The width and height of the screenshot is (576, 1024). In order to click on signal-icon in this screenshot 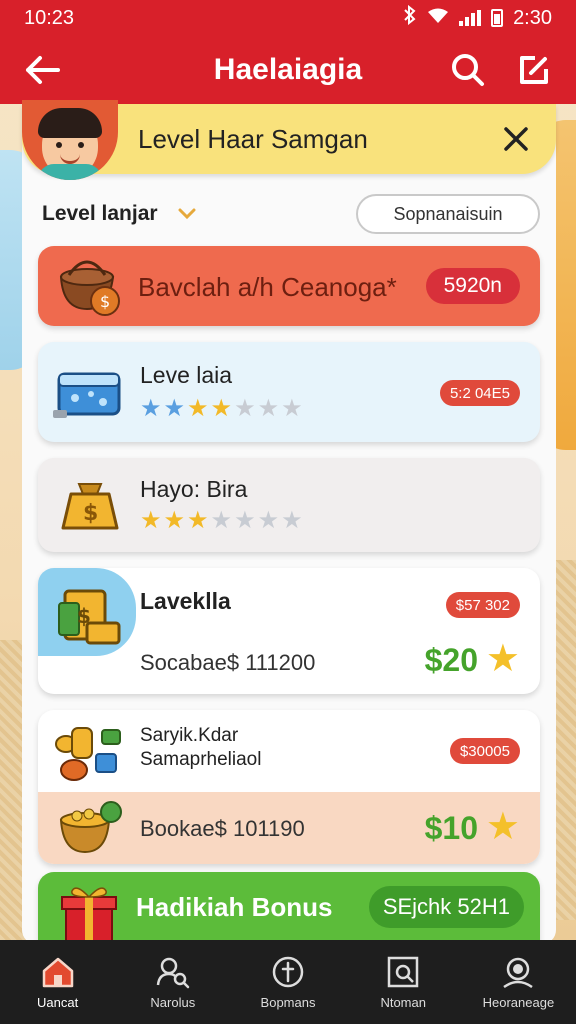, I will do `click(470, 18)`.